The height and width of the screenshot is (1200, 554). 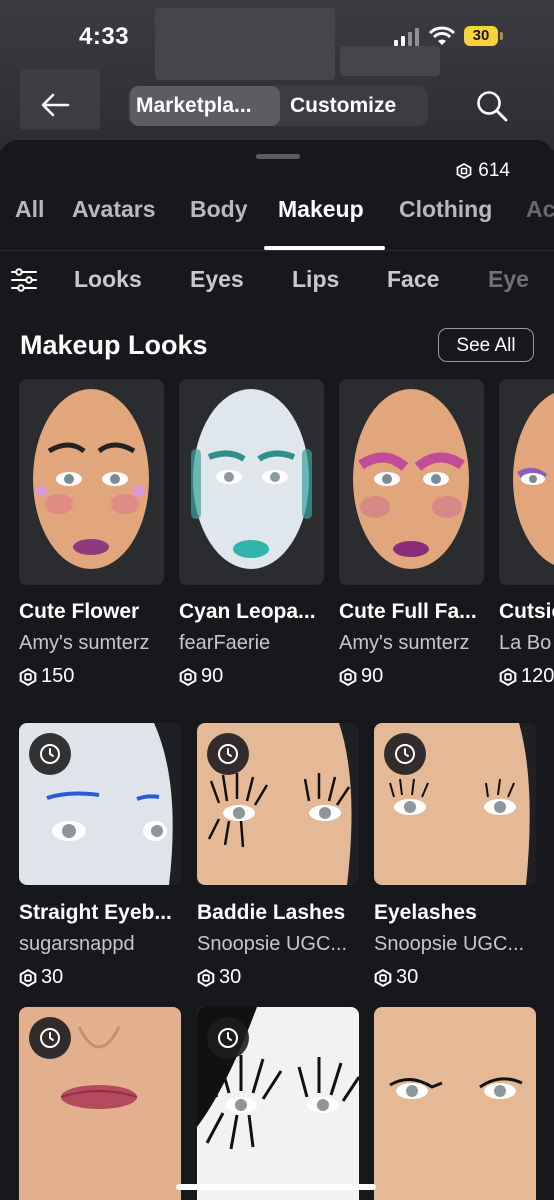 I want to click on look-card: Cyan Leopa... fearFaerie 90, so click(x=251, y=534).